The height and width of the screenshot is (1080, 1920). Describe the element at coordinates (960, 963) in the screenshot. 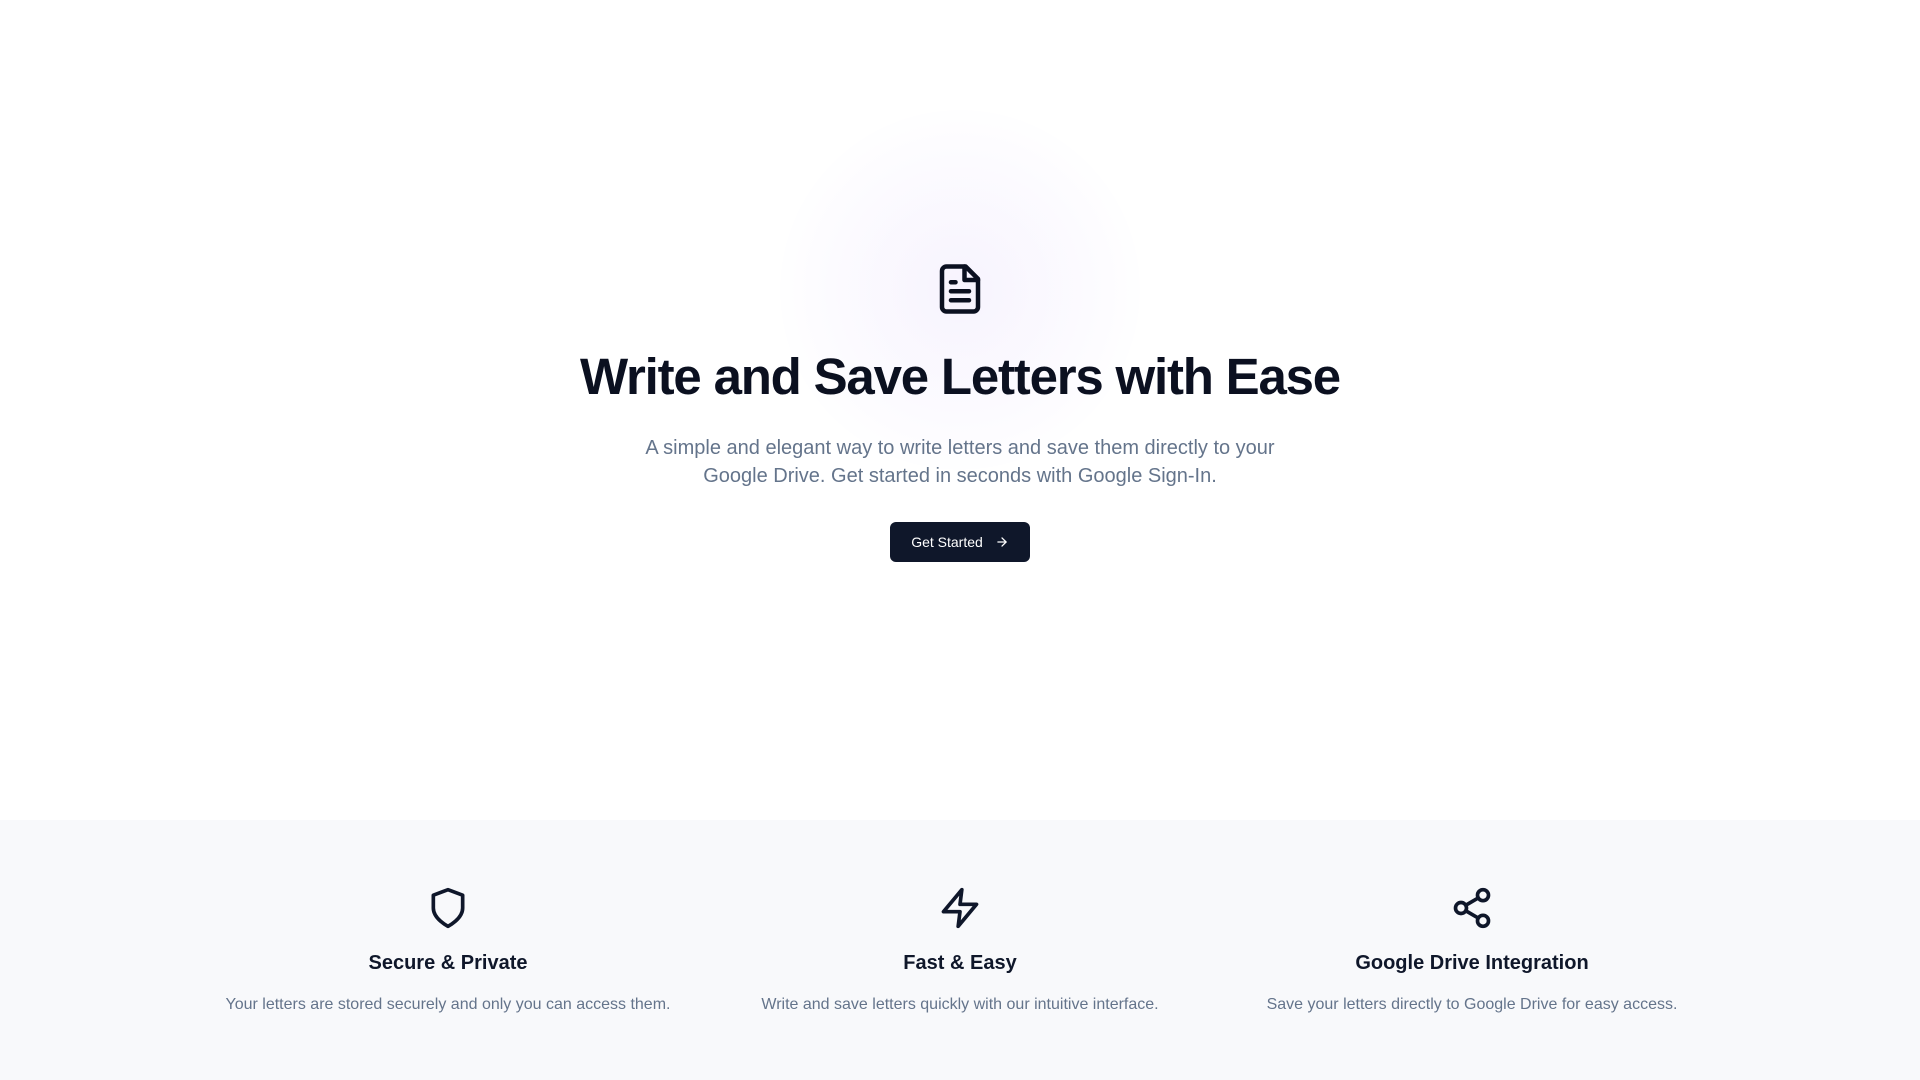

I see `feature-title: Fast & Easy` at that location.